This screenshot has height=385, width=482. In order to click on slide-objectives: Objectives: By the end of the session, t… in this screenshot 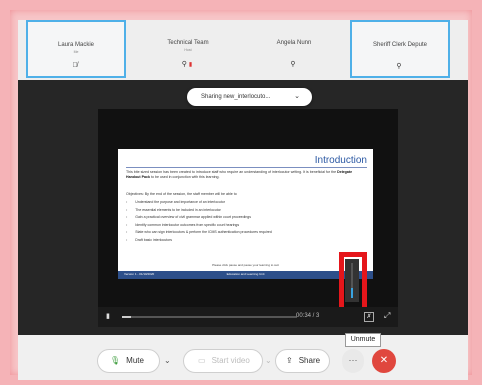, I will do `click(181, 194)`.